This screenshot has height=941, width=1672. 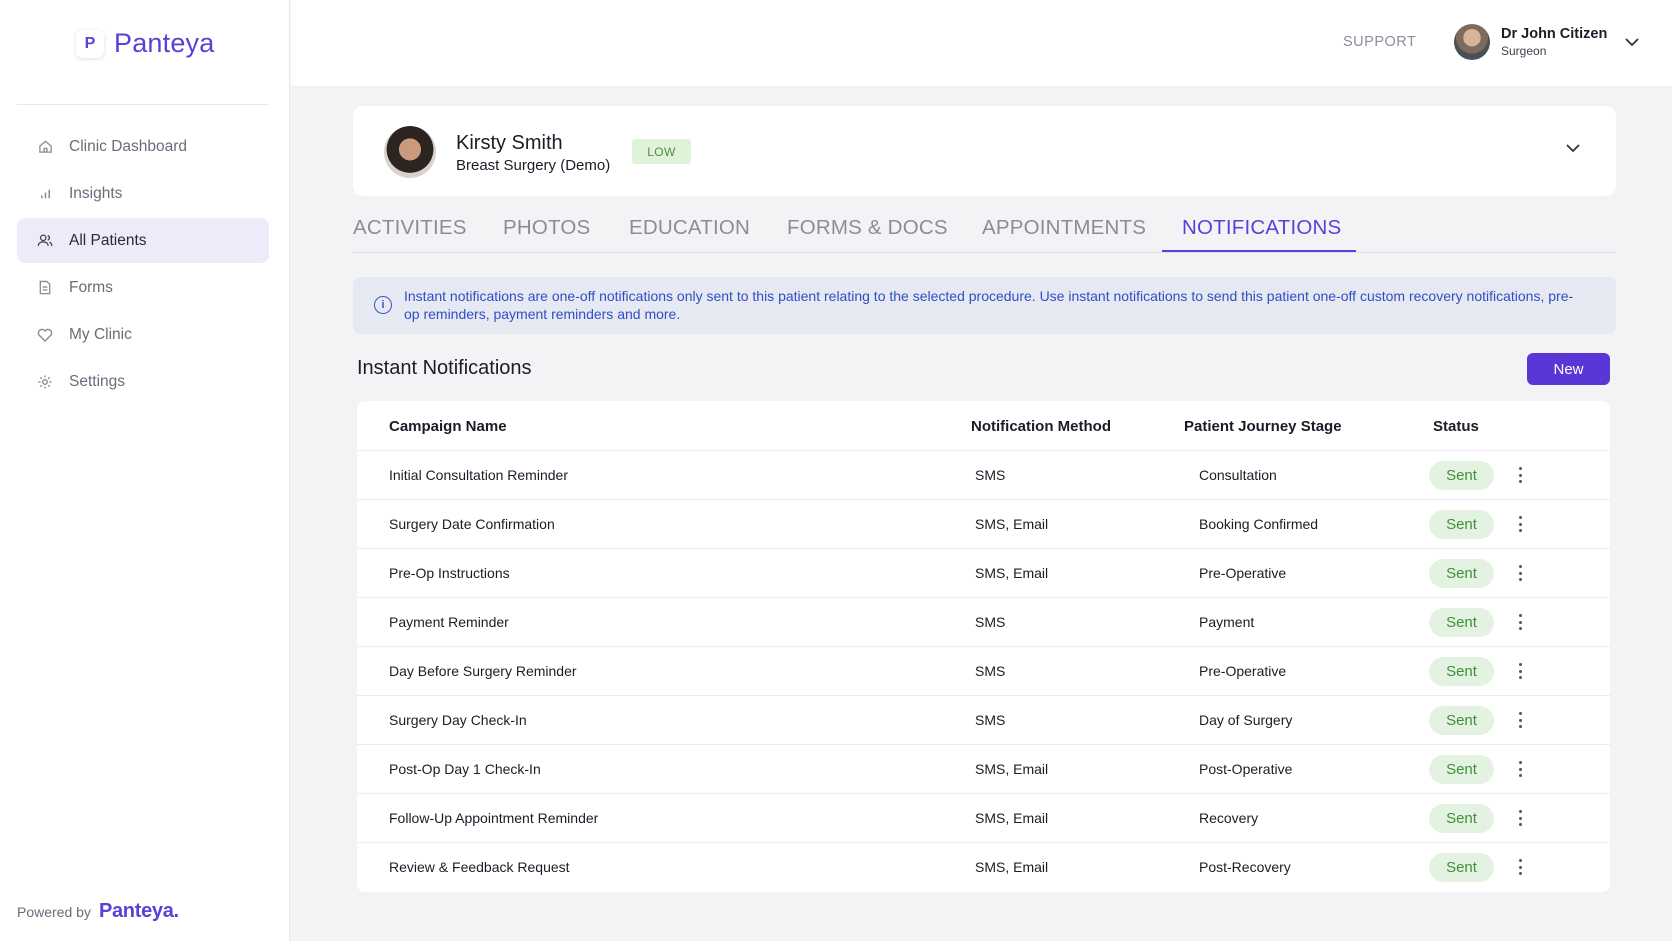 I want to click on campaign-name: Initial Consultation Reminder, so click(x=478, y=475).